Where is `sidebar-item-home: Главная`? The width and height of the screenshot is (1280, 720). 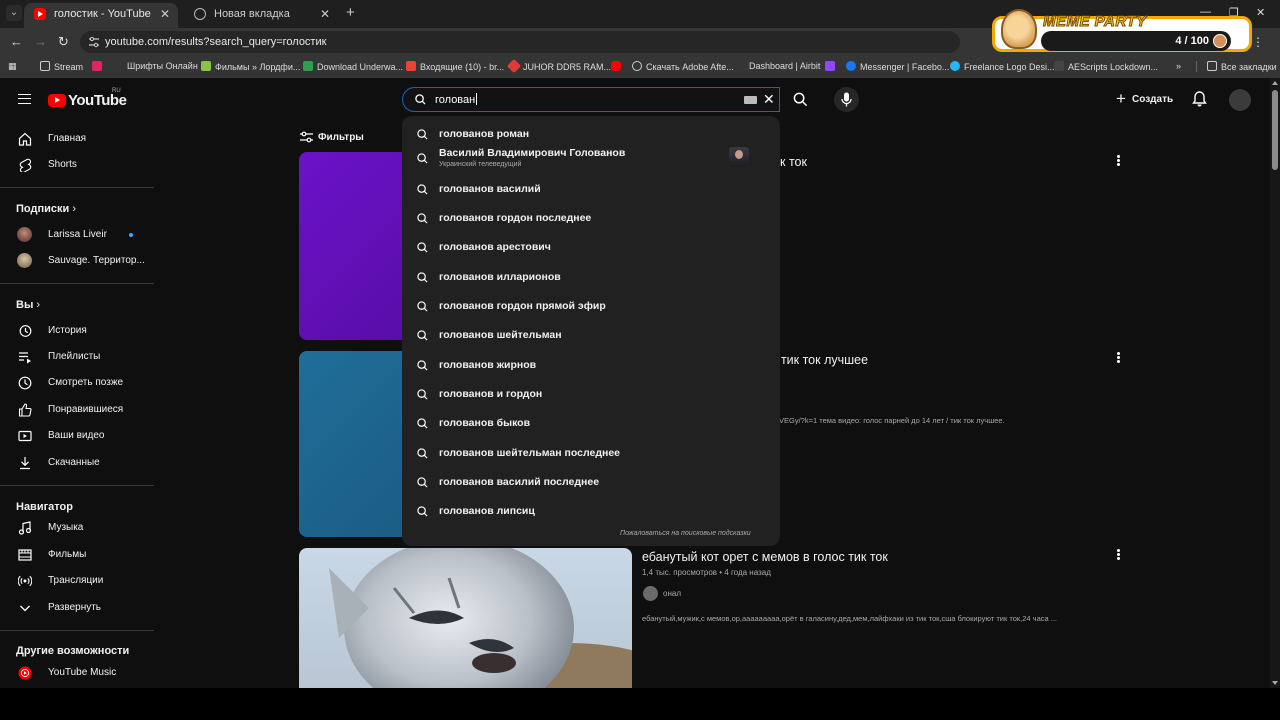 sidebar-item-home: Главная is located at coordinates (77, 139).